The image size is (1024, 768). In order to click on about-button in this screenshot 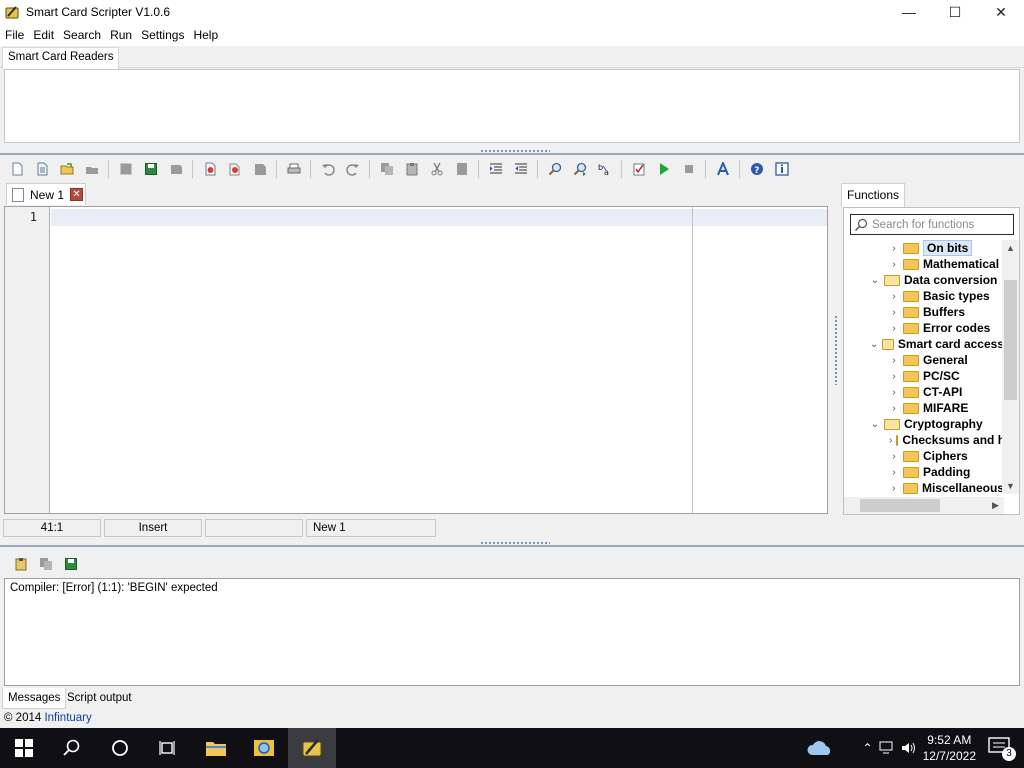, I will do `click(782, 169)`.